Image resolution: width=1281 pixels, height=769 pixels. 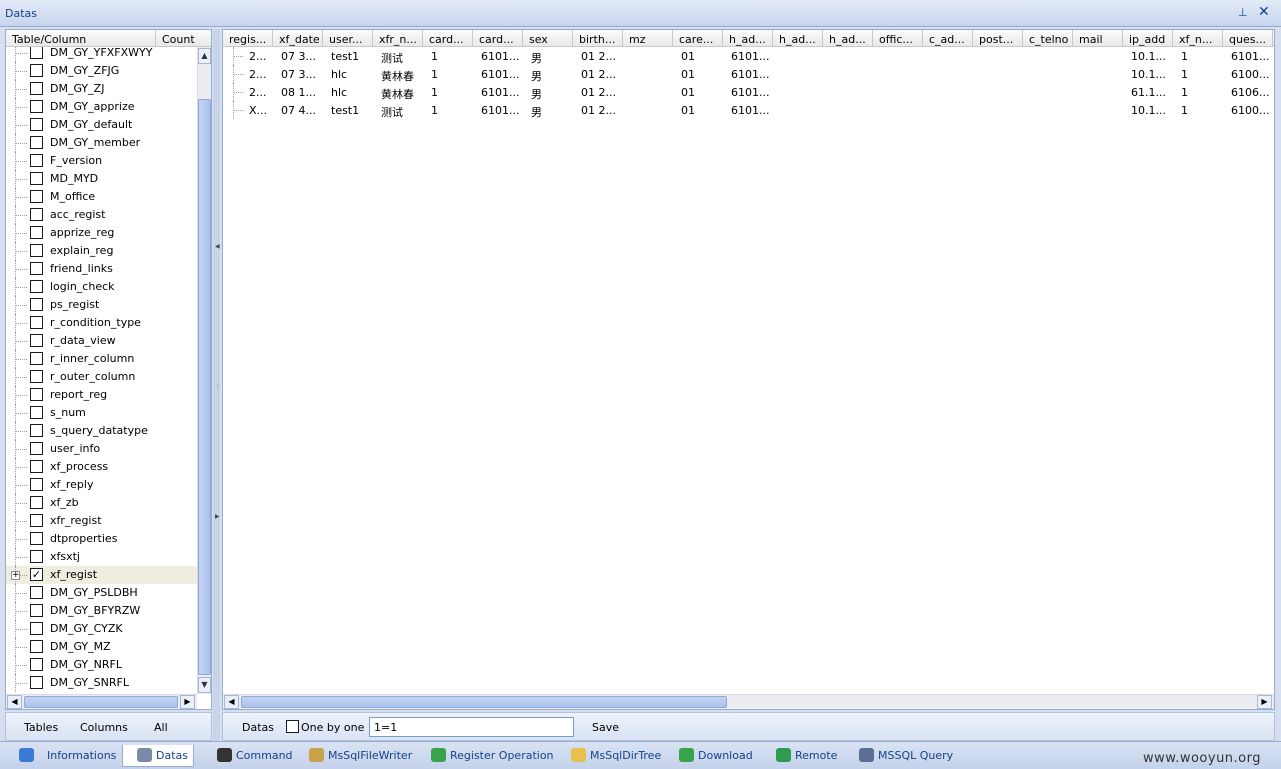 I want to click on all-button: All, so click(x=161, y=727).